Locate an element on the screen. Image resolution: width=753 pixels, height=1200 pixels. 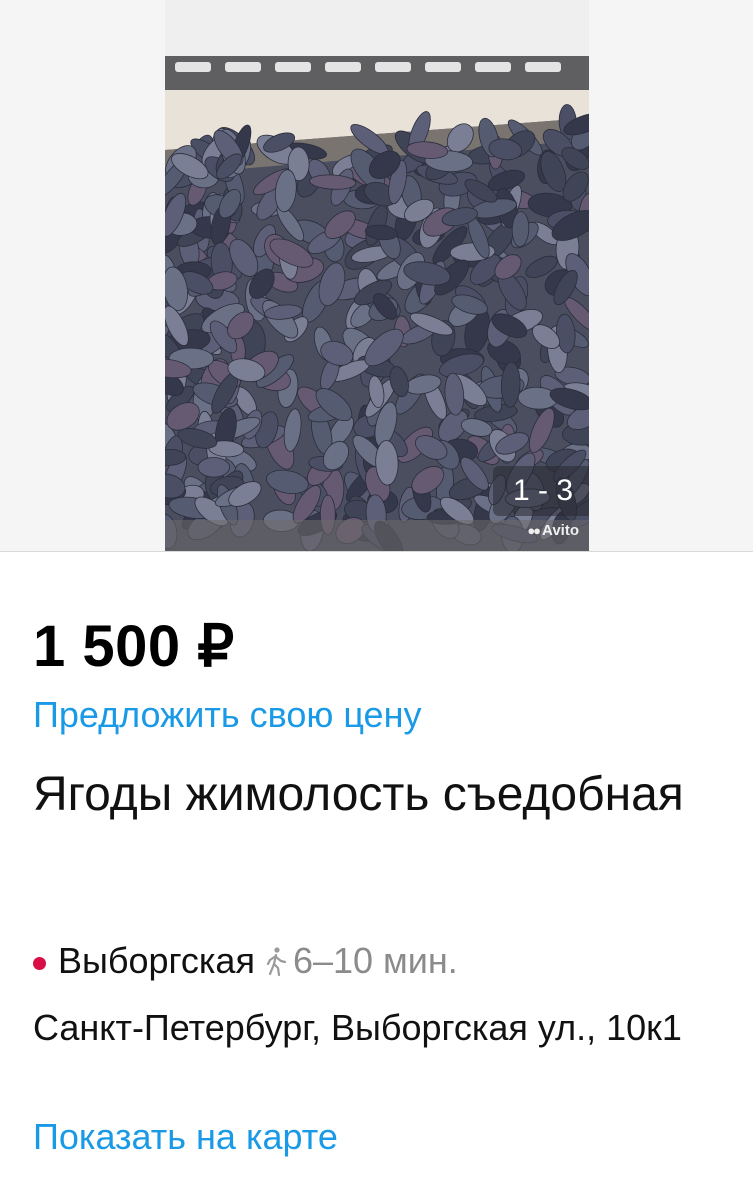
metro-line-dot is located at coordinates (39, 963).